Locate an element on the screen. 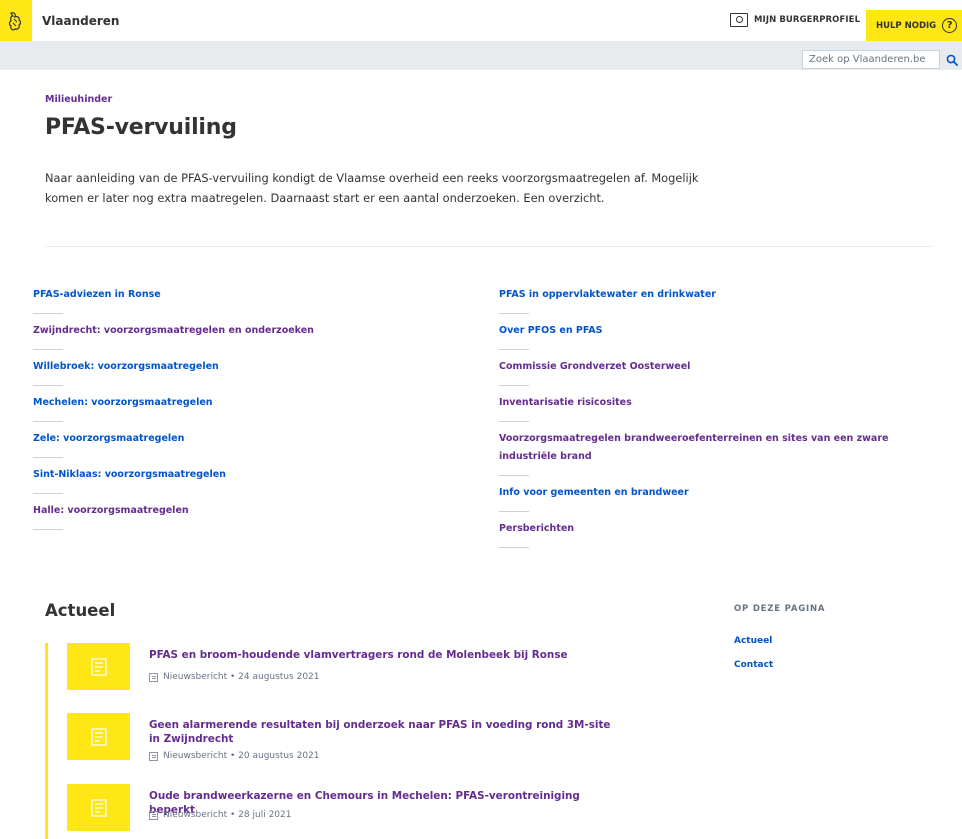  side-nav-title: OP DEZE PAGINA is located at coordinates (780, 609).